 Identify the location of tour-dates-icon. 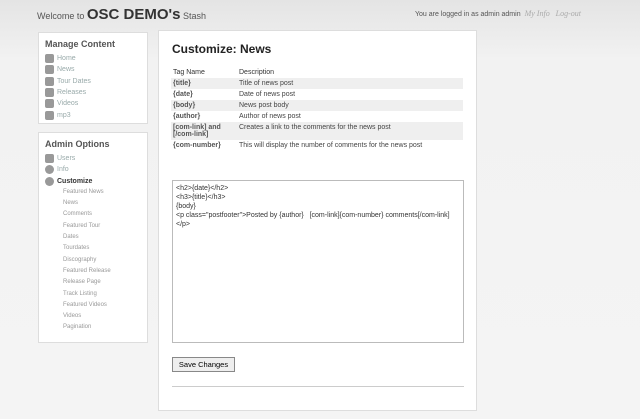
(49, 81).